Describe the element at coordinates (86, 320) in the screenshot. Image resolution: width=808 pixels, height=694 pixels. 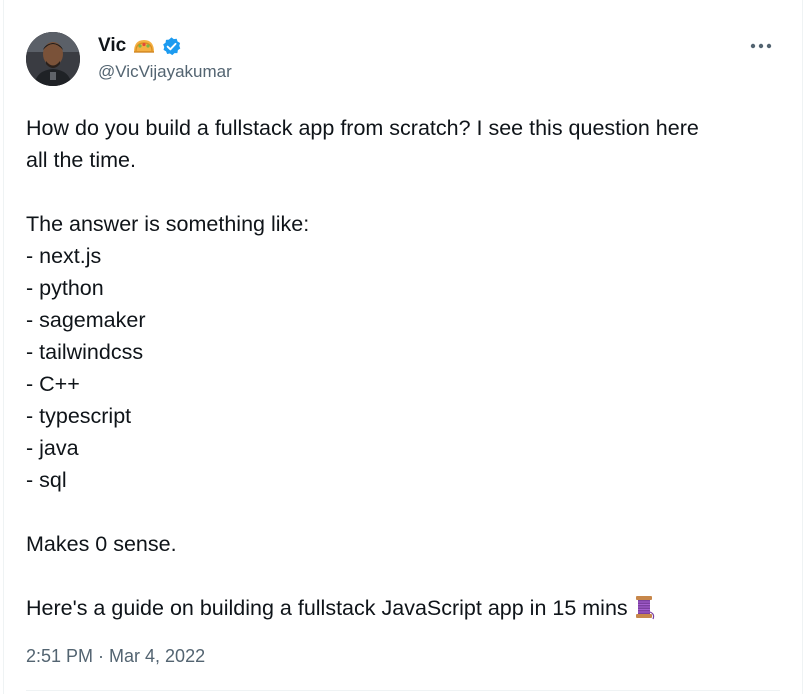
I see `list-item: - sagemaker` at that location.